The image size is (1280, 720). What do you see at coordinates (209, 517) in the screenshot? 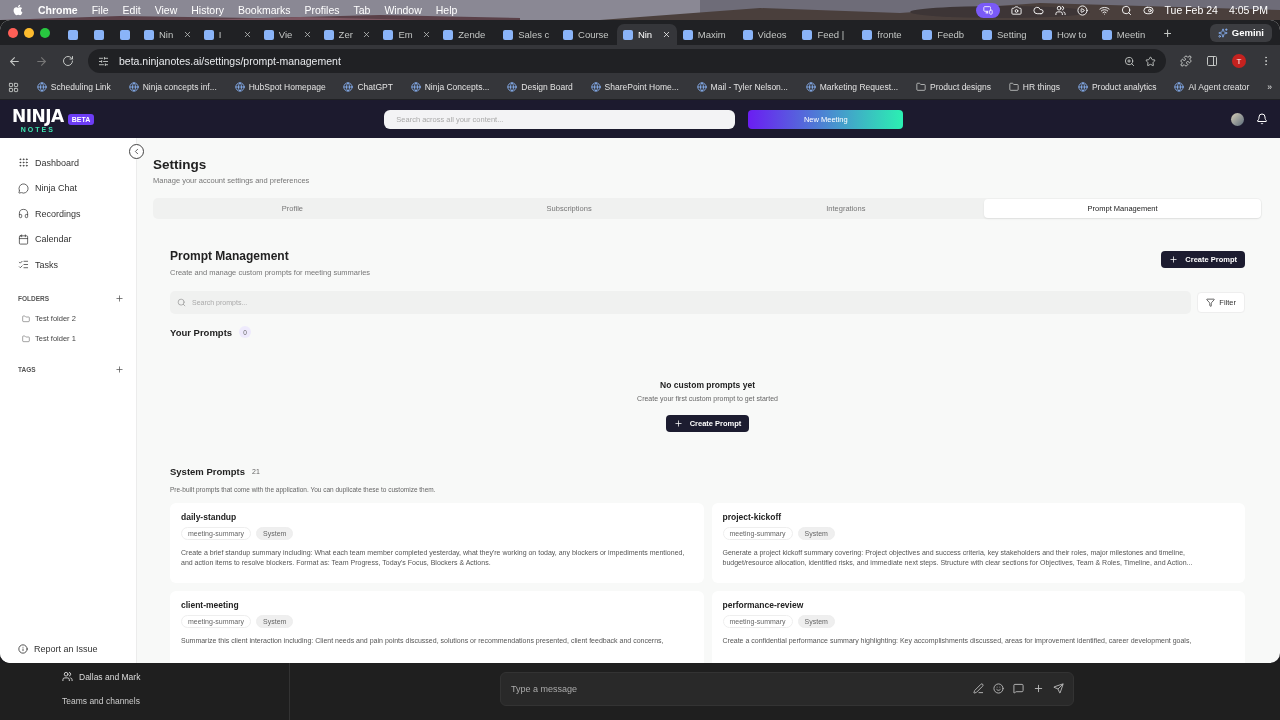
I see `prompt-name: daily-standup` at bounding box center [209, 517].